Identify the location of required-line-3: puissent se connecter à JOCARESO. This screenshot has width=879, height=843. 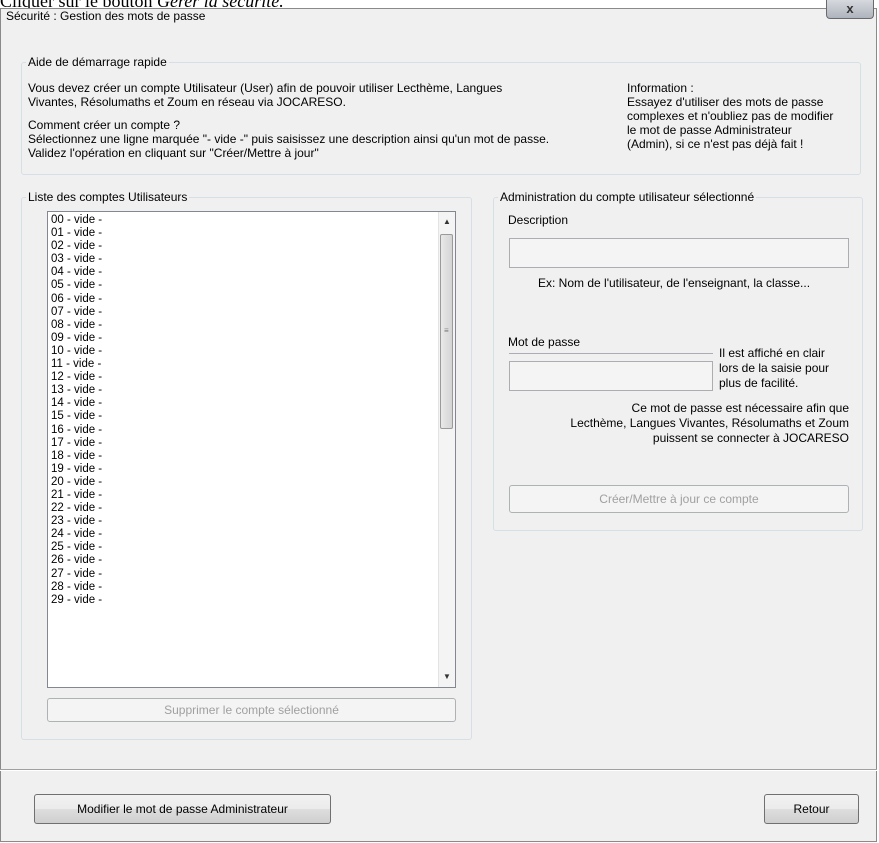
(750, 438).